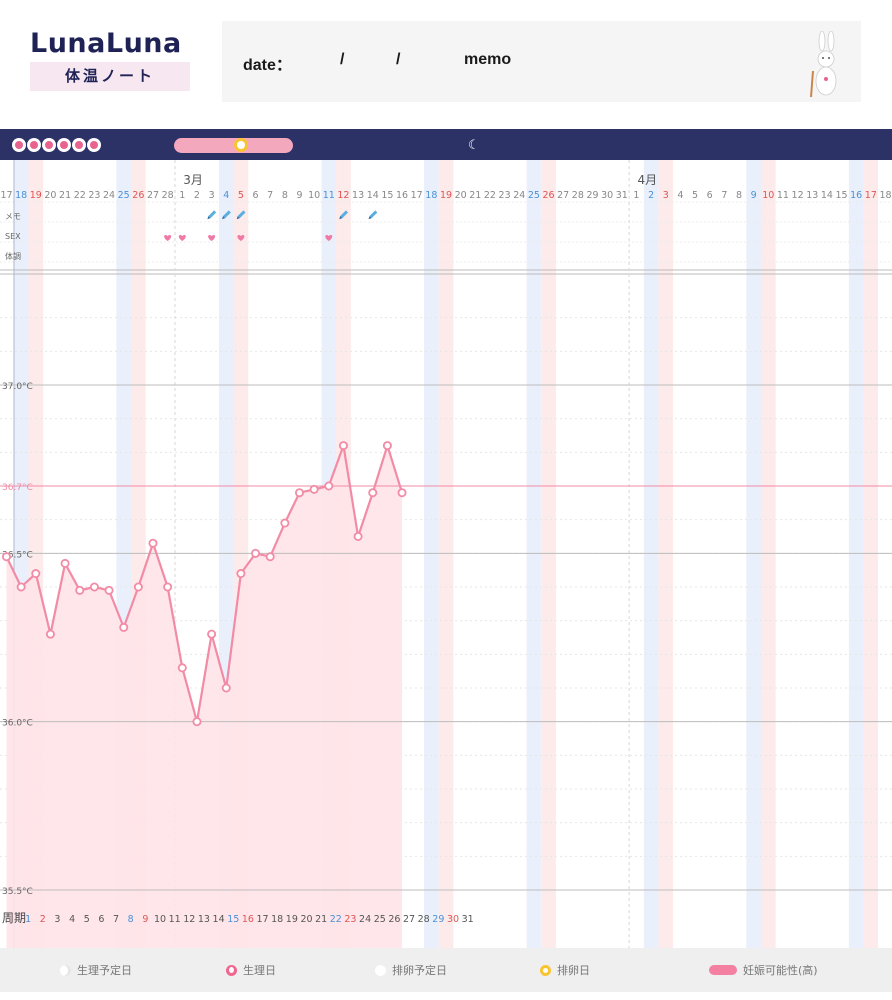 The width and height of the screenshot is (892, 1000). What do you see at coordinates (350, 919) in the screenshot?
I see `cycle-day-label: 23` at bounding box center [350, 919].